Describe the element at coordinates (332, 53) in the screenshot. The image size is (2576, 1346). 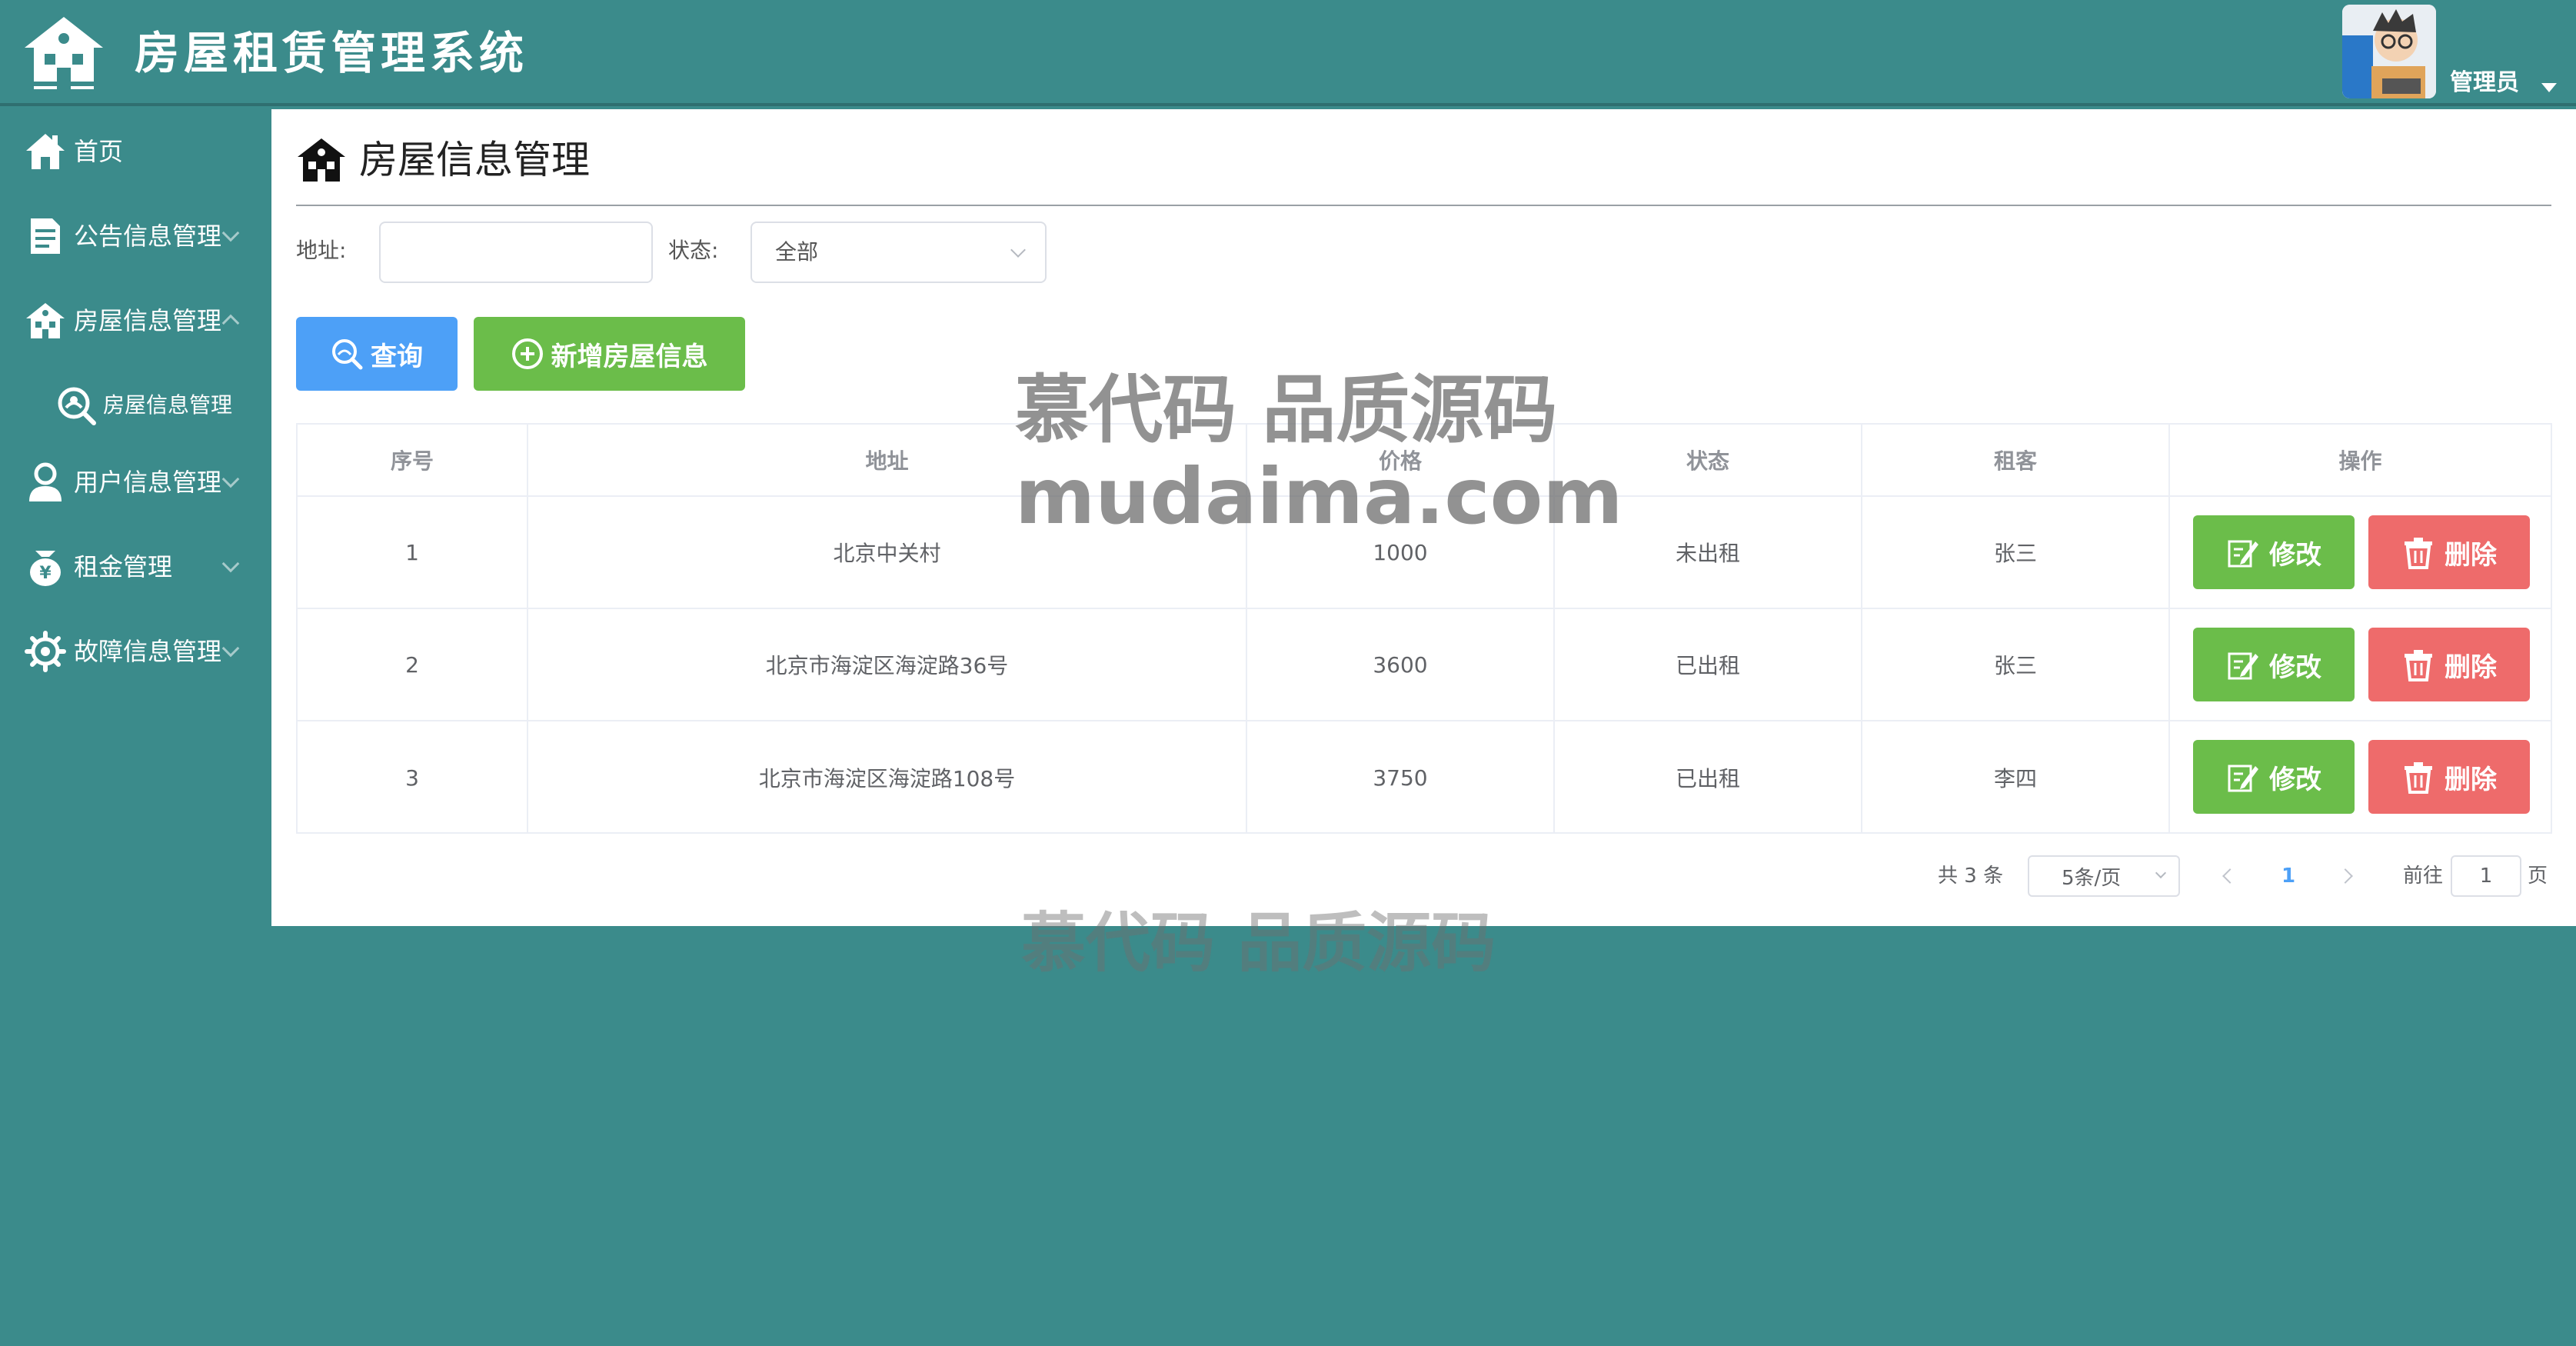
I see `app-title: 房屋租赁管理系统` at that location.